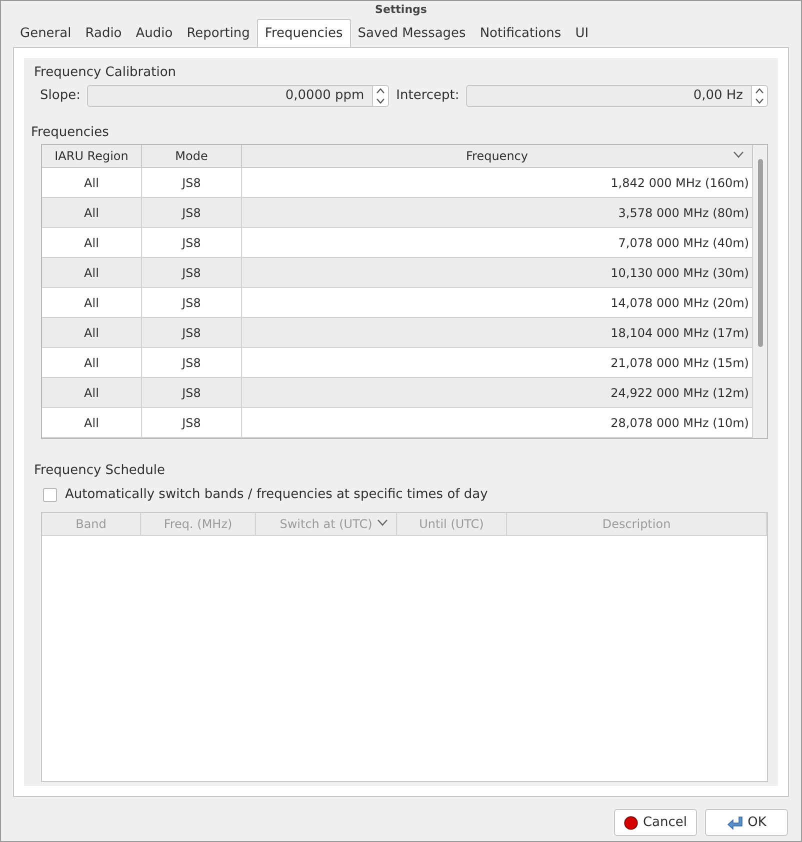  What do you see at coordinates (92, 156) in the screenshot?
I see `column-header: IARU Region` at bounding box center [92, 156].